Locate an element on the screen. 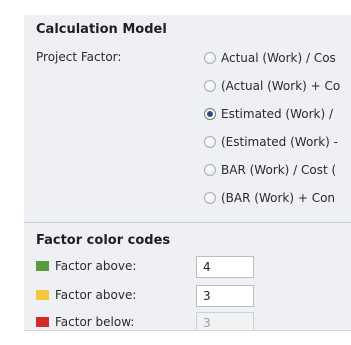 The height and width of the screenshot is (345, 351). radio-option-label: (Estimated (Work) - is located at coordinates (280, 142).